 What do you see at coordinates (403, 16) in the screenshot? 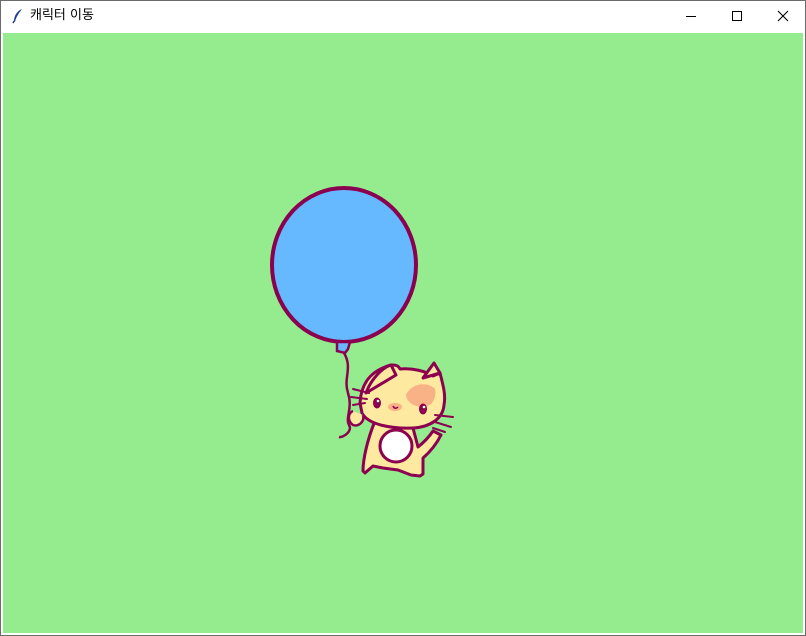
I see `title-bar: 캐릭터 이동` at bounding box center [403, 16].